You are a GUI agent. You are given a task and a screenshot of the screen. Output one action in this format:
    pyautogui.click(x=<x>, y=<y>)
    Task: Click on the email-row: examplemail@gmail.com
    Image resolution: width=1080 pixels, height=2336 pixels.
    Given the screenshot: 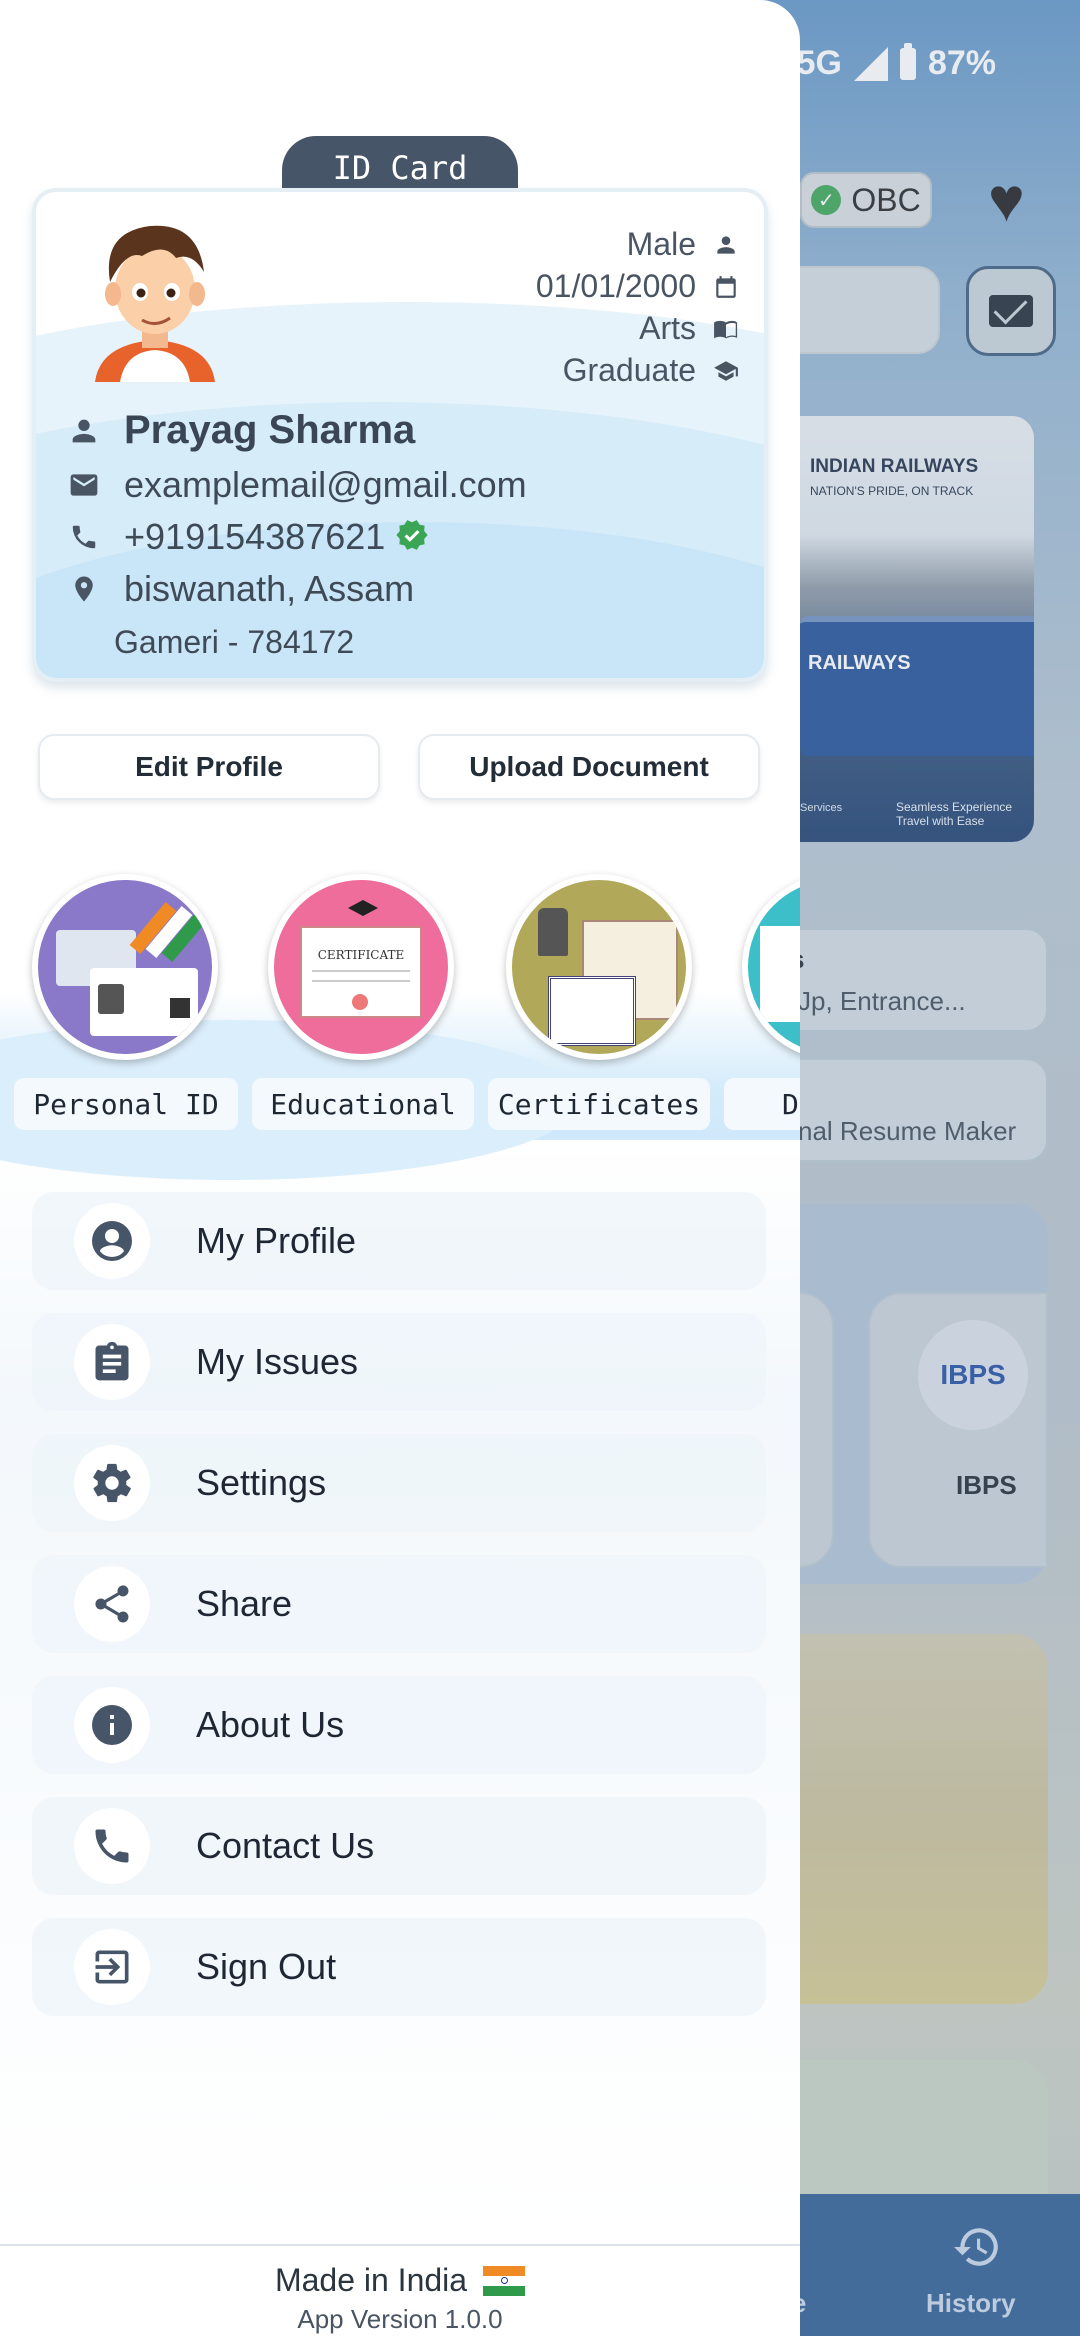 What is the action you would take?
    pyautogui.click(x=296, y=485)
    